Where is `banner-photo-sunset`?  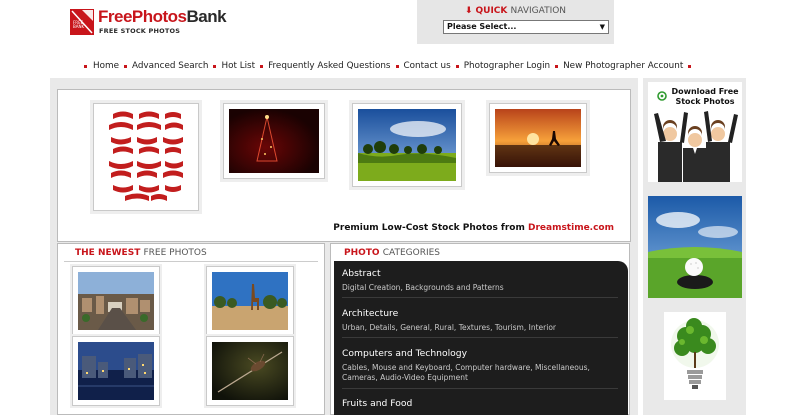
banner-photo-sunset is located at coordinates (538, 138).